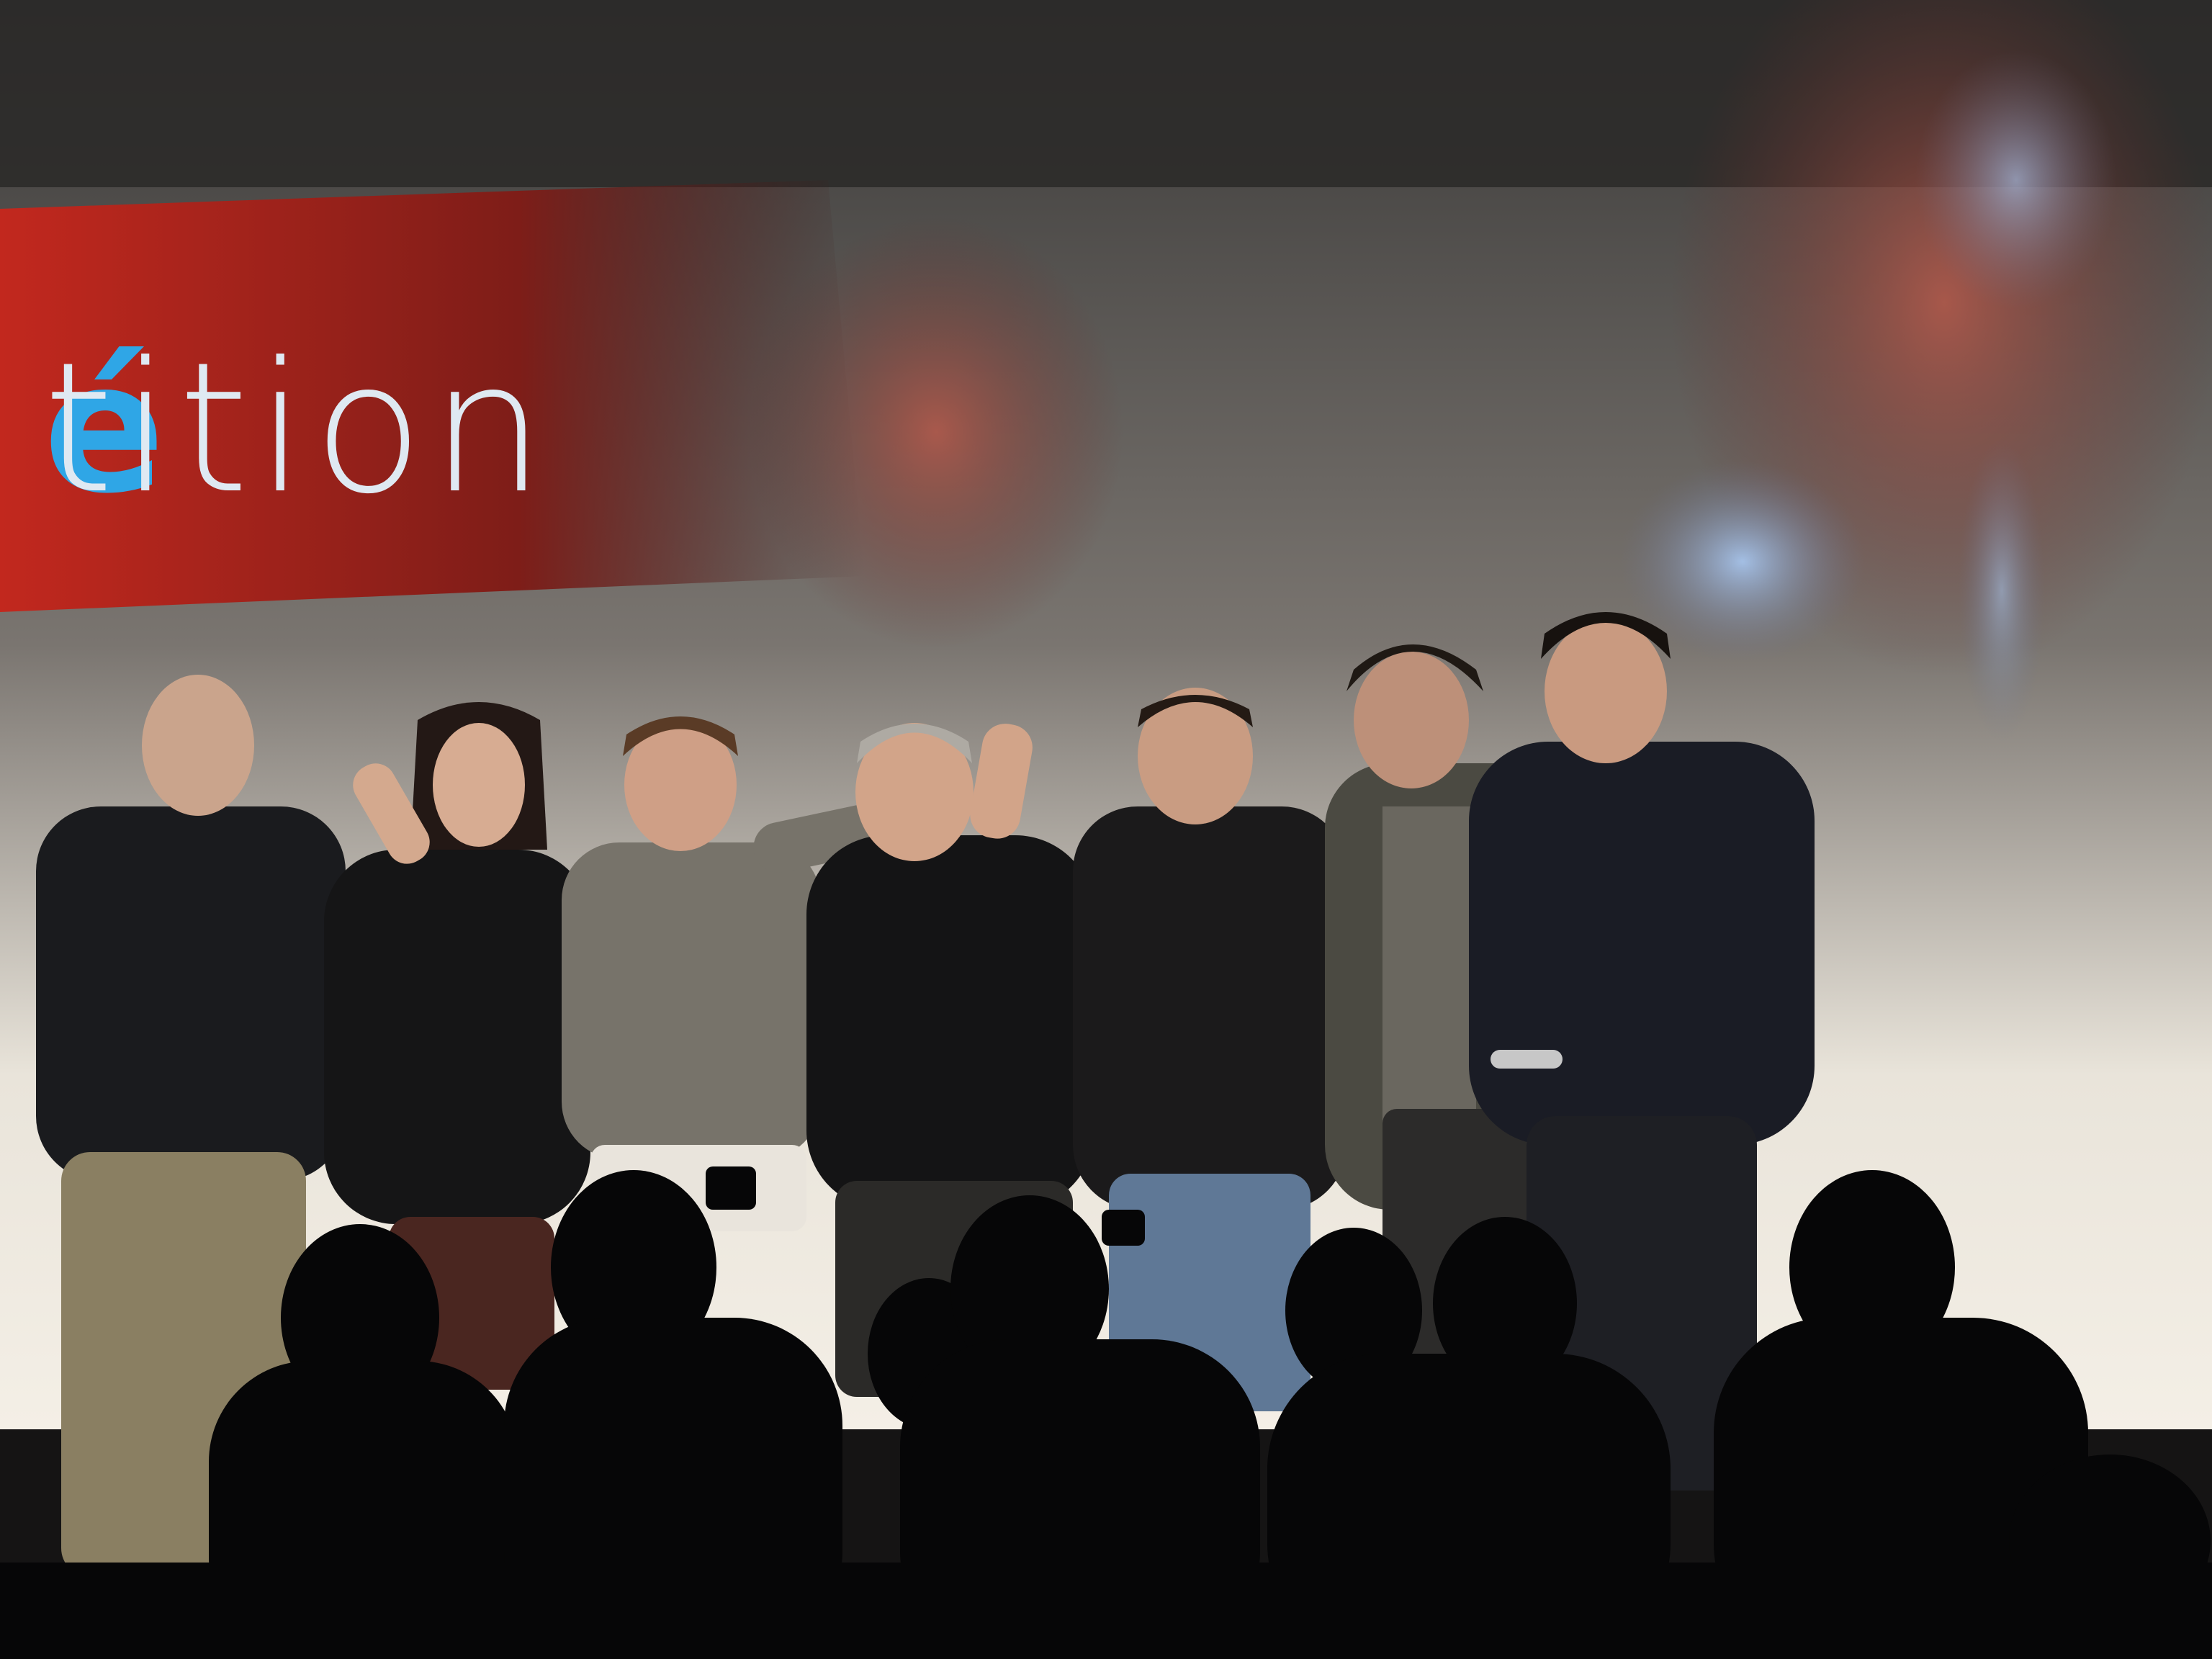 The width and height of the screenshot is (2212, 1659). I want to click on screen-title-rest: tition, so click(297, 428).